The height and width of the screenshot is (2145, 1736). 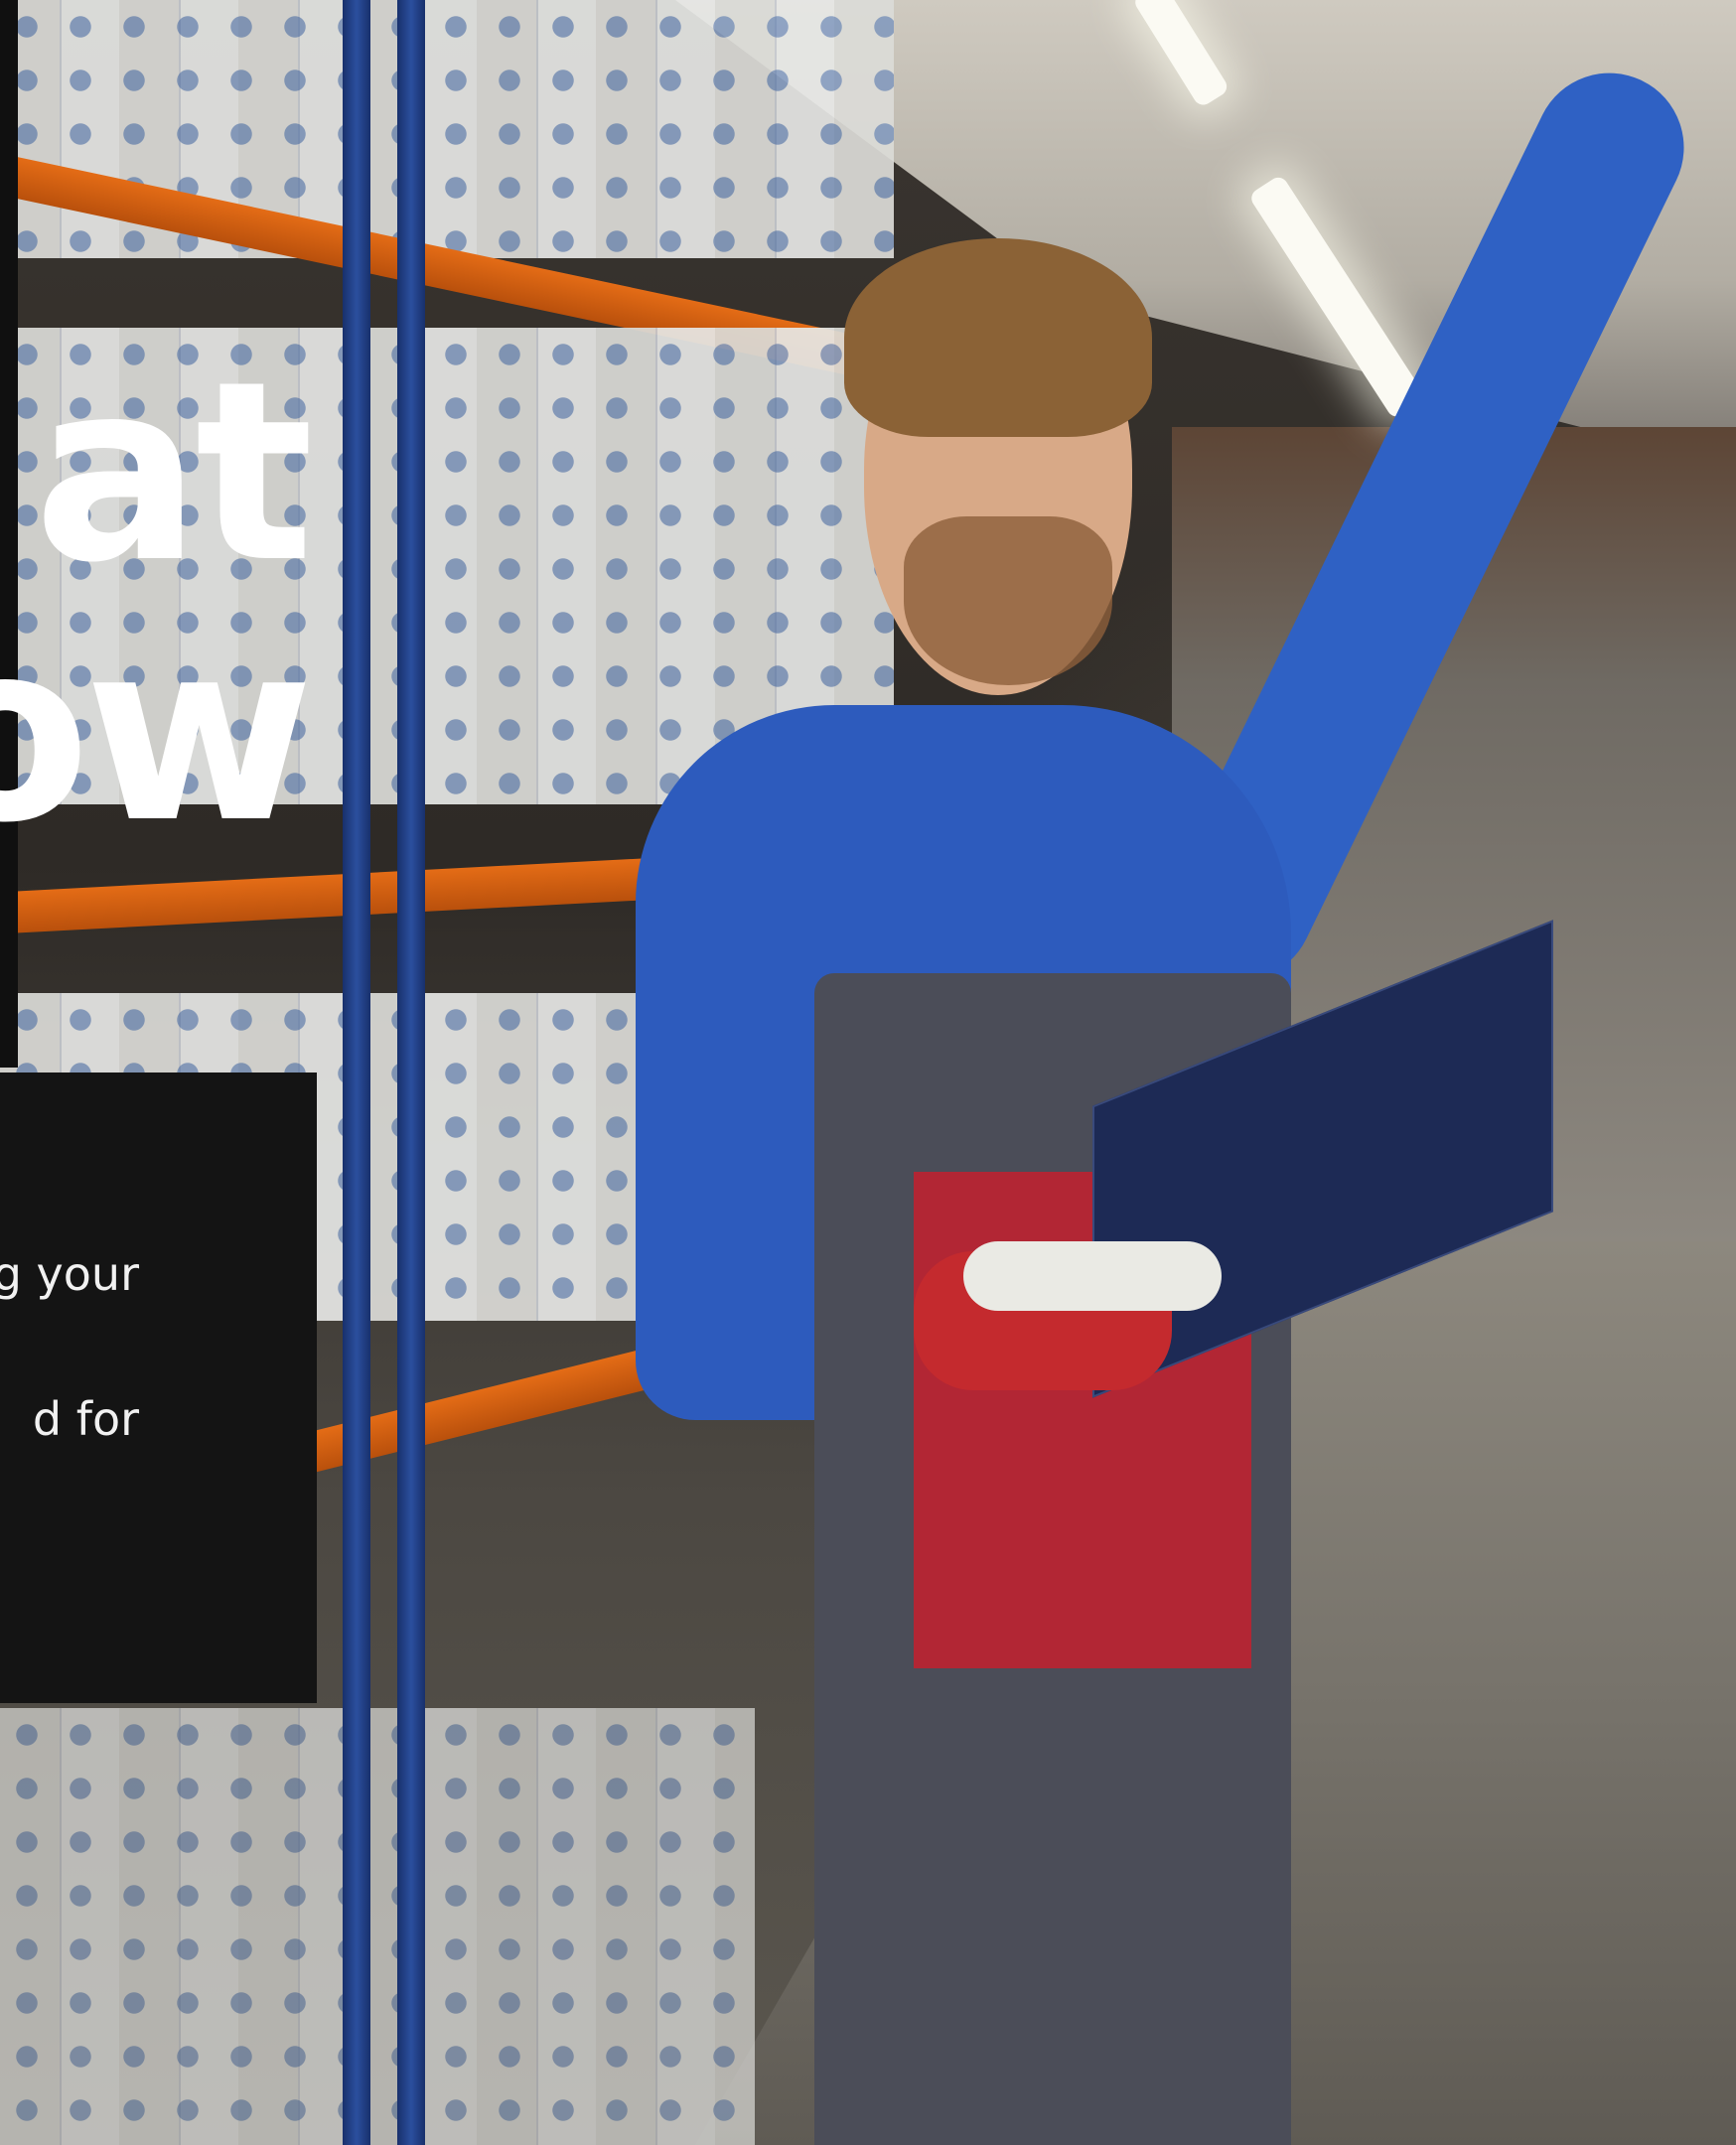 What do you see at coordinates (1092, 1276) in the screenshot?
I see `worker-glove-cuff` at bounding box center [1092, 1276].